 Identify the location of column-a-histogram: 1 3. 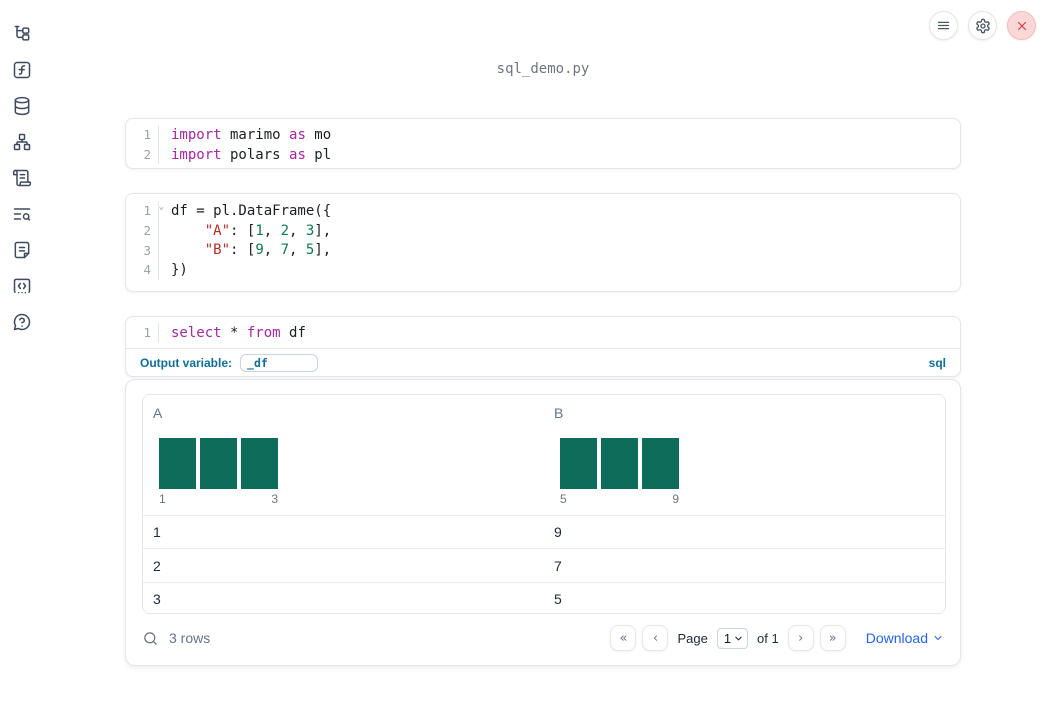
(218, 472).